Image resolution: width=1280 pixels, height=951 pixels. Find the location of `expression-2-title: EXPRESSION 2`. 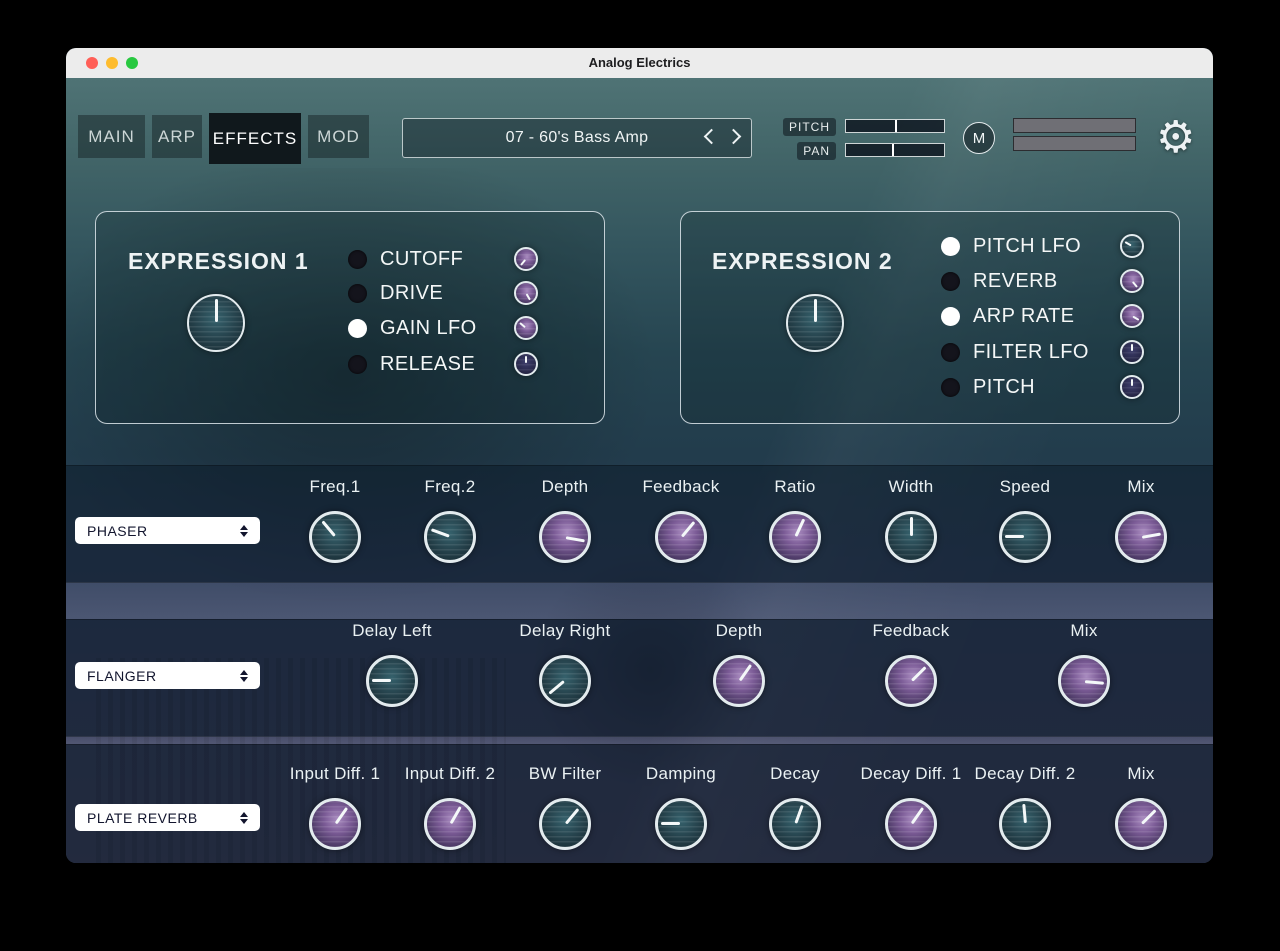

expression-2-title: EXPRESSION 2 is located at coordinates (802, 261).